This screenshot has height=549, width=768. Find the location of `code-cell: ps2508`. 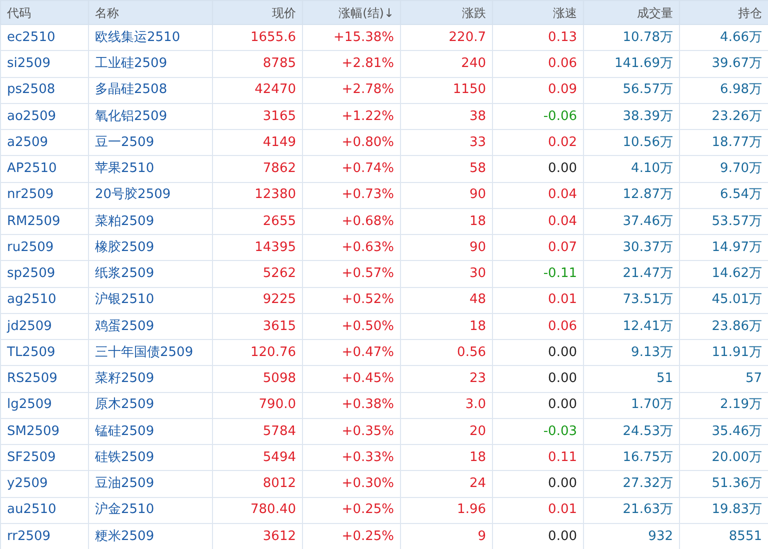

code-cell: ps2508 is located at coordinates (44, 90).